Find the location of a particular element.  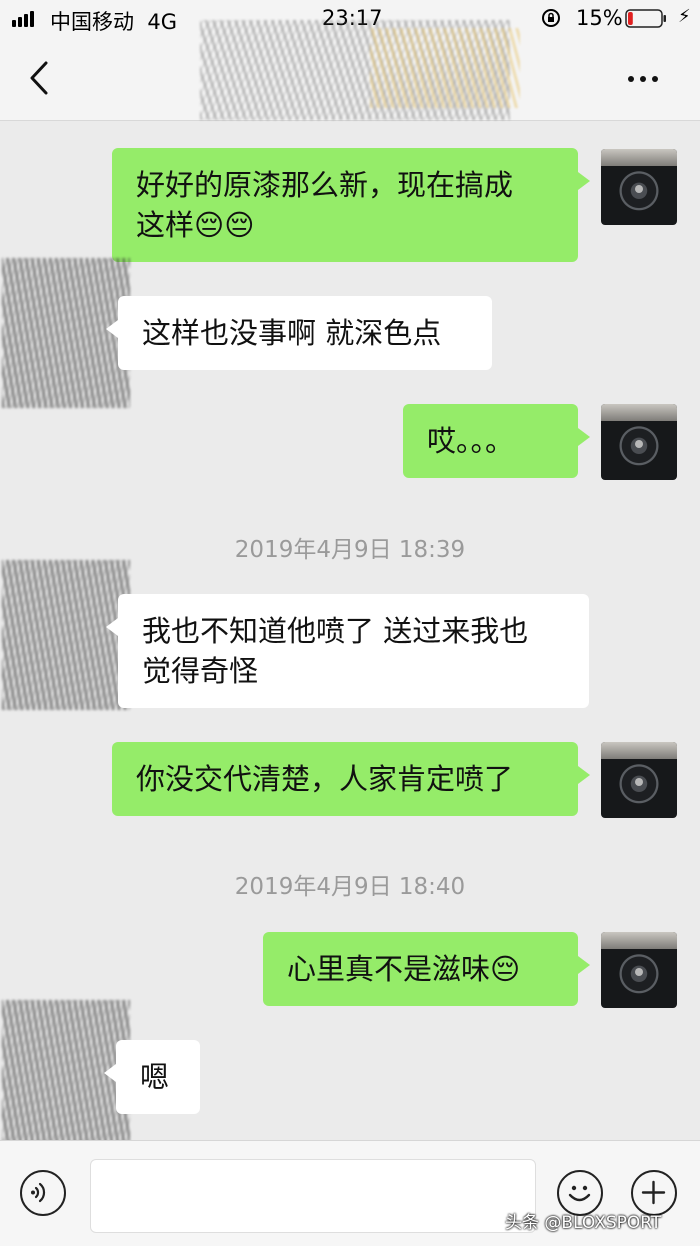

message-line: 你没交代清楚，人家肯定喷了 is located at coordinates (325, 779).